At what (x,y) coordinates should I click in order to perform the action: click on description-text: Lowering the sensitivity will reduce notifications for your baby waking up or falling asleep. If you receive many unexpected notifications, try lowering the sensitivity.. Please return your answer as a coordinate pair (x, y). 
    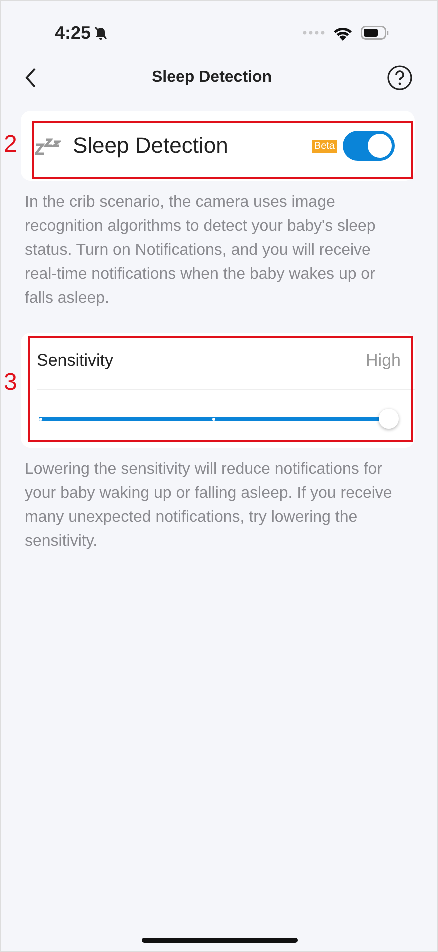
    Looking at the image, I should click on (209, 506).